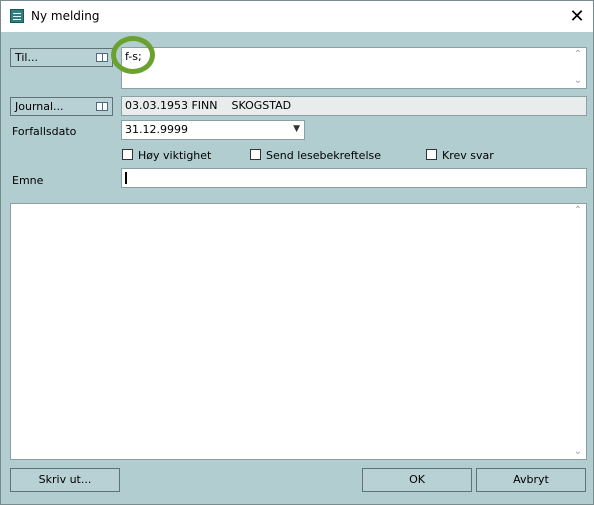 The width and height of the screenshot is (594, 505). What do you see at coordinates (324, 155) in the screenshot?
I see `read-receipt-label: Send lesebekreftelse` at bounding box center [324, 155].